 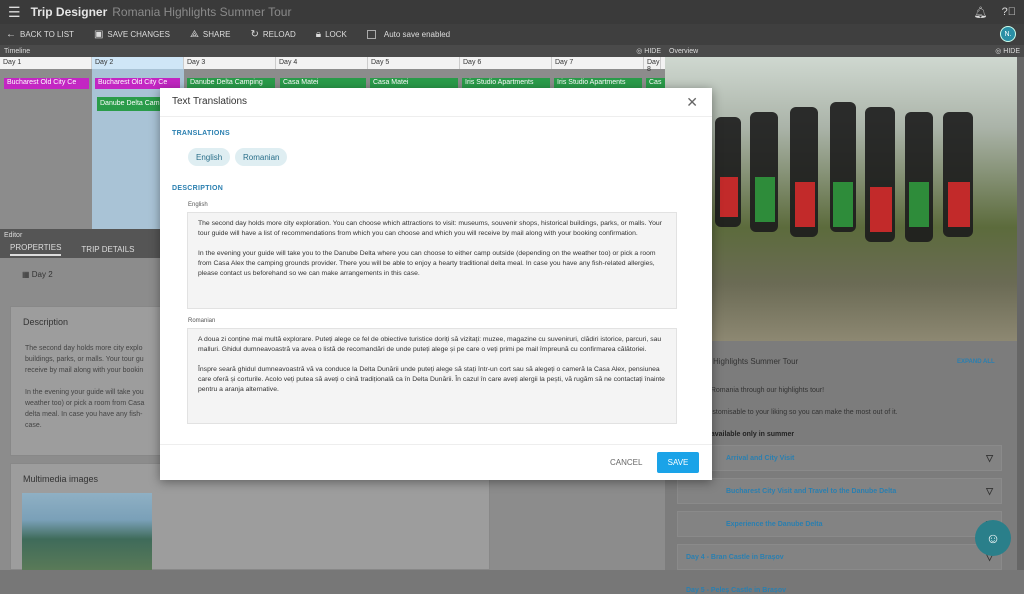 What do you see at coordinates (839, 557) in the screenshot?
I see `overview-day-item: Day 4 - Bran Castle in Brașov ▽` at bounding box center [839, 557].